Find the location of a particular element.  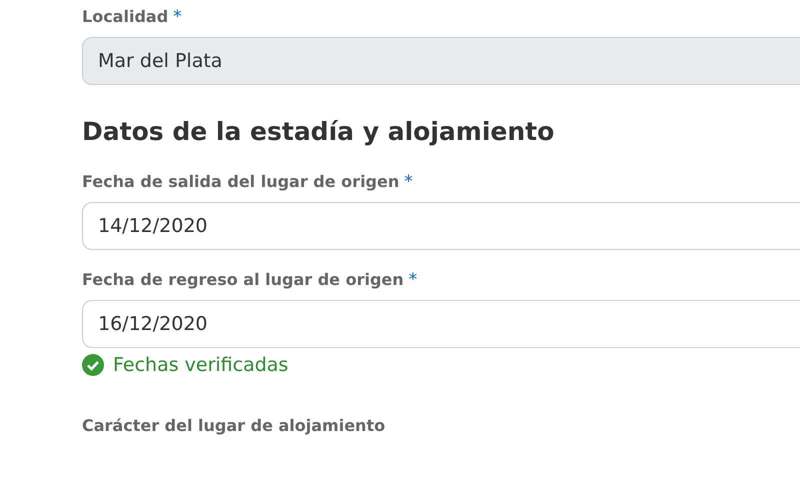

section-heading: Datos de la estadía y alojamiento is located at coordinates (319, 131).